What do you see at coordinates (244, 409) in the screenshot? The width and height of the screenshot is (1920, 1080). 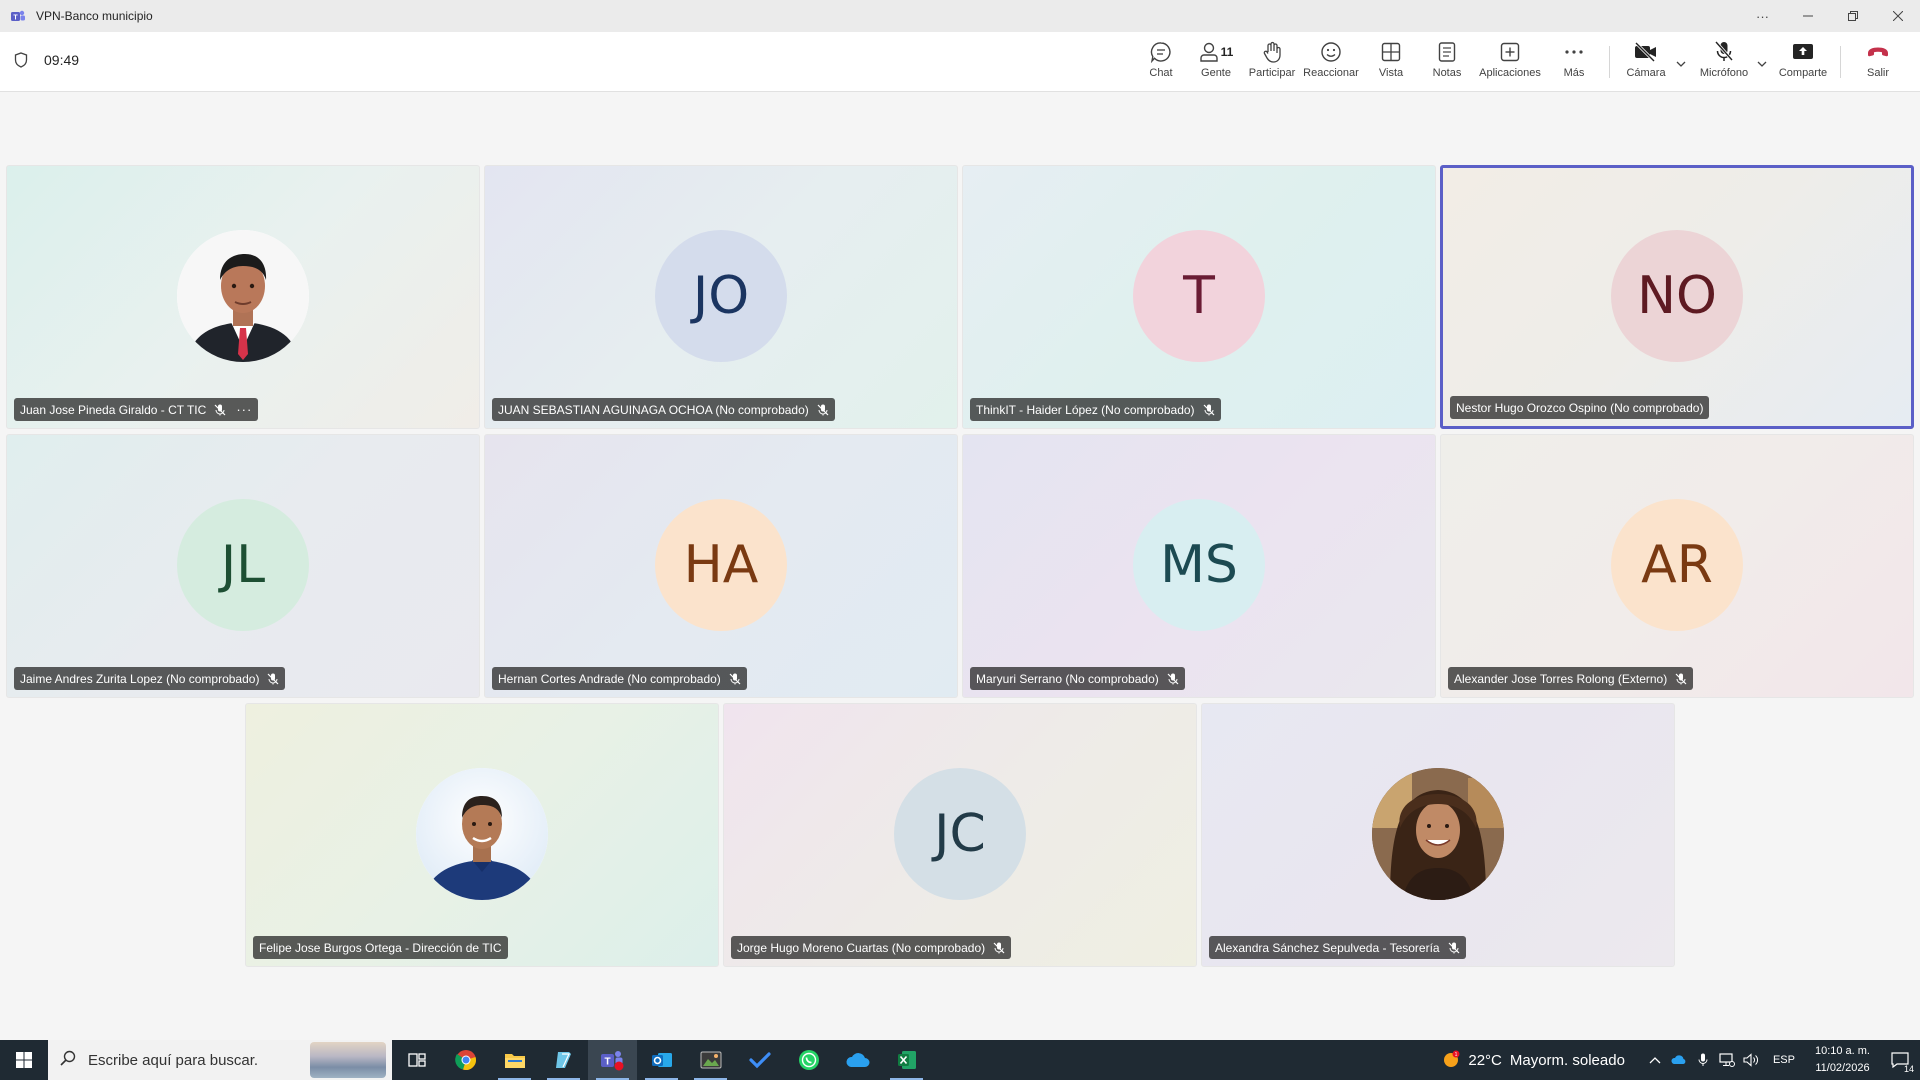 I see `participant-more-options-icon: ···` at bounding box center [244, 409].